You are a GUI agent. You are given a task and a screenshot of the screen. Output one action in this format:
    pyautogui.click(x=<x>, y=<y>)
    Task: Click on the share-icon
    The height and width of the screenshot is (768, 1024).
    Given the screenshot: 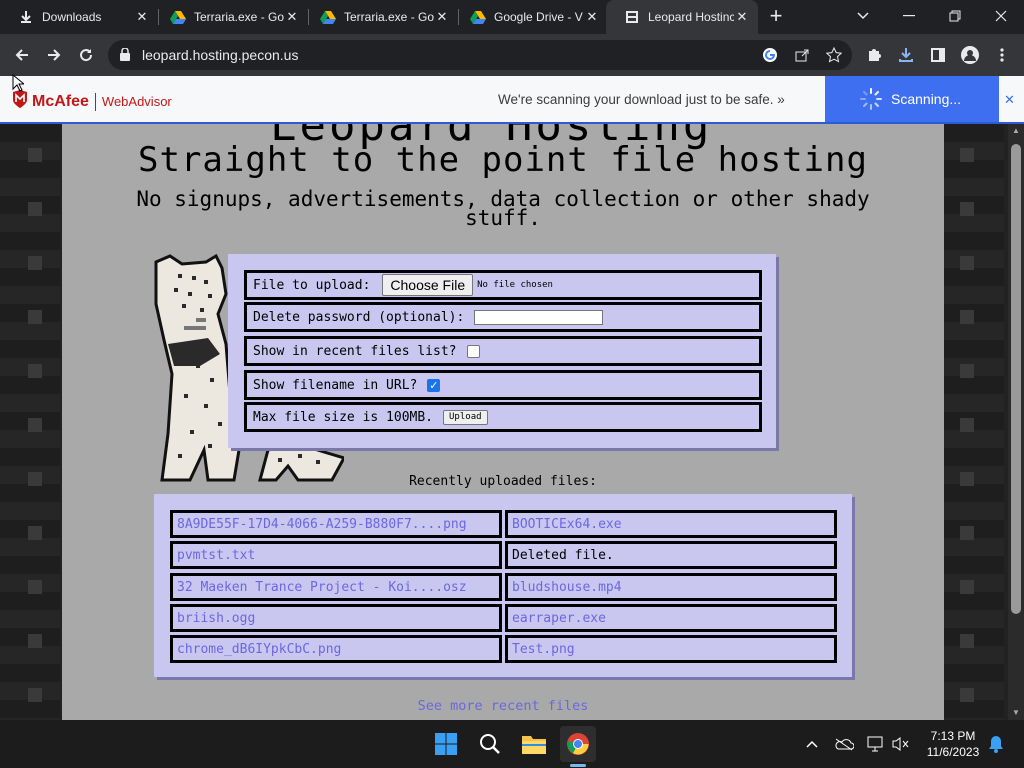 What is the action you would take?
    pyautogui.click(x=802, y=55)
    